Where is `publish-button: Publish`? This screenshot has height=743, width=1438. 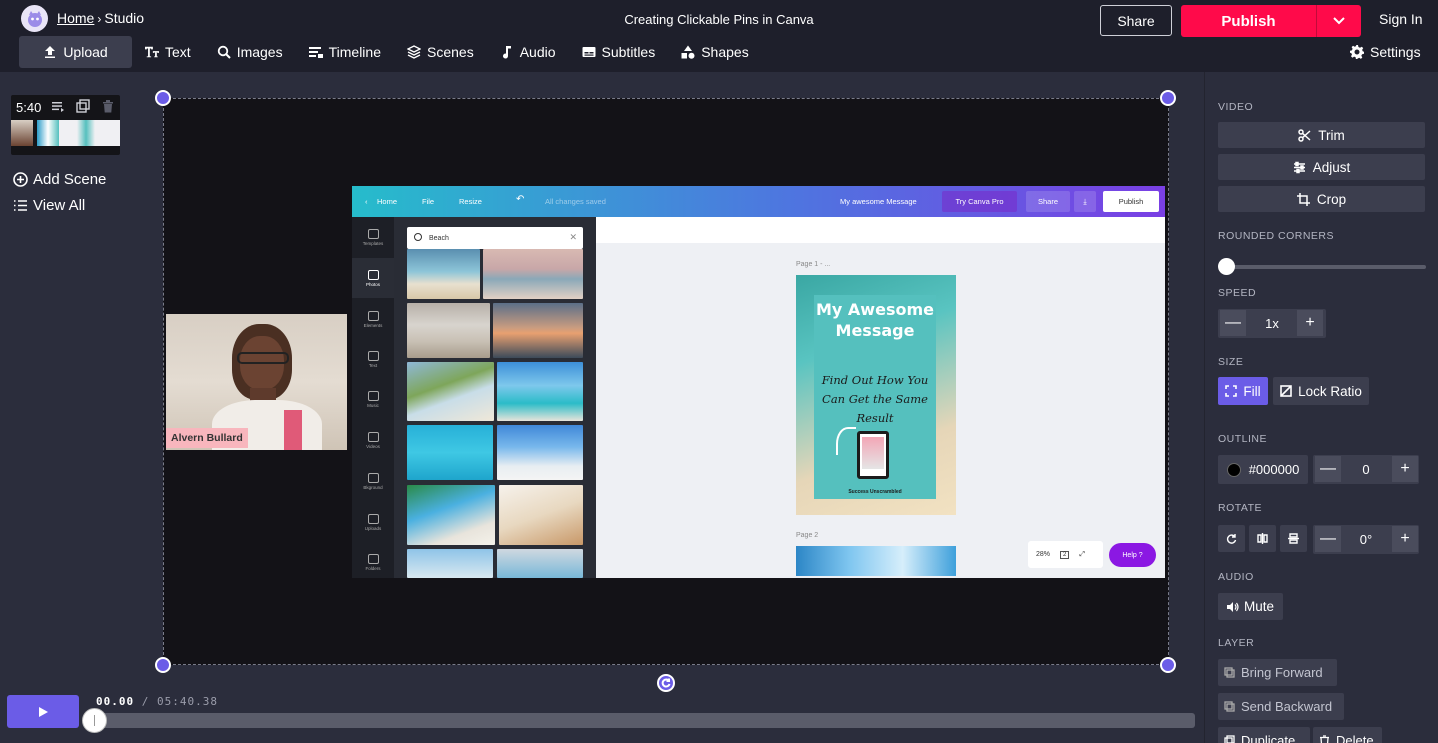
publish-button: Publish is located at coordinates (1248, 21).